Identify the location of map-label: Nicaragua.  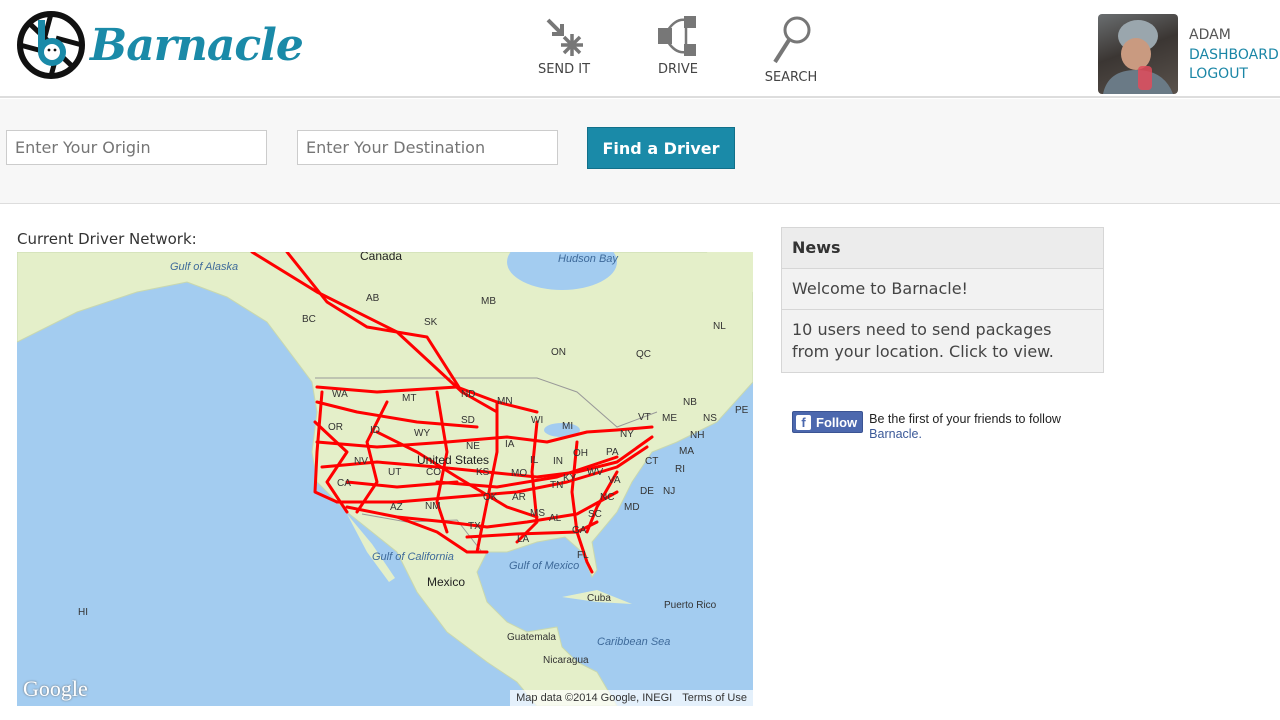
(566, 660).